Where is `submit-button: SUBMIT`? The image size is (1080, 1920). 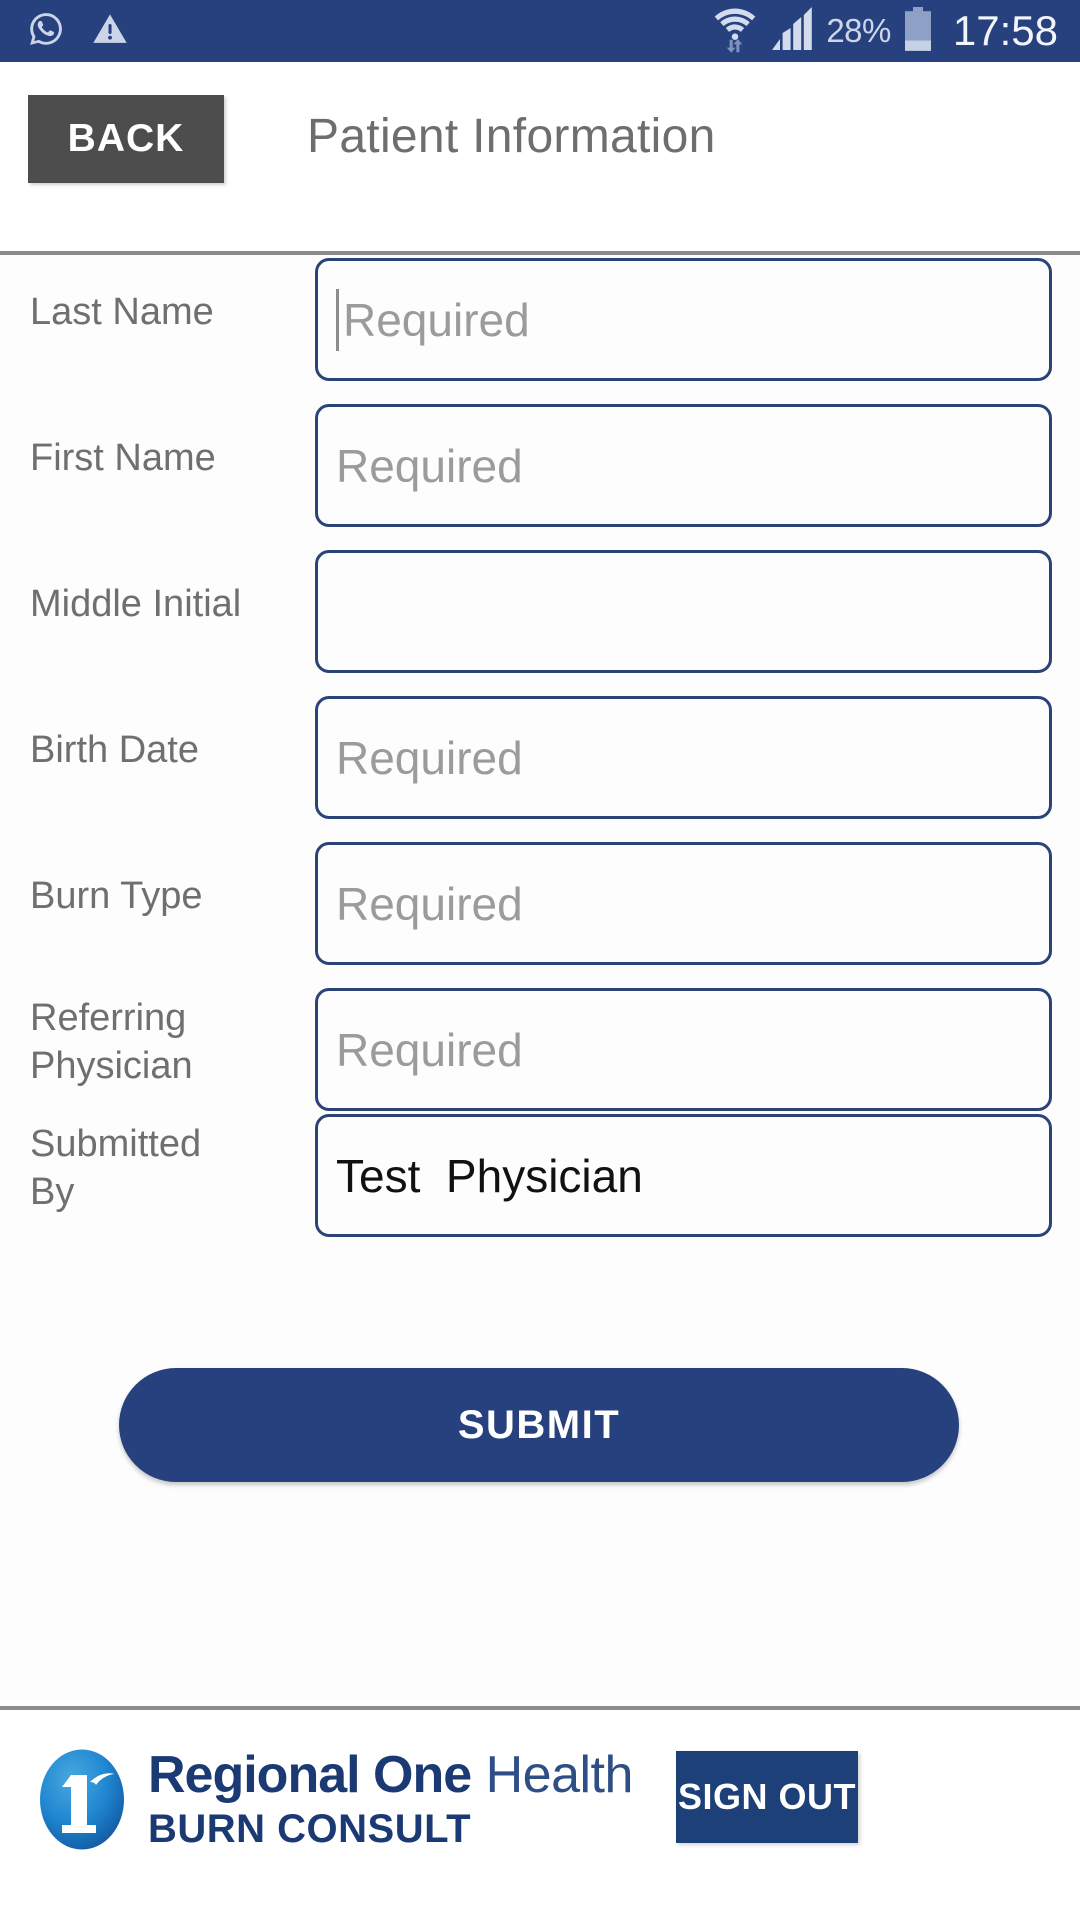
submit-button: SUBMIT is located at coordinates (539, 1425).